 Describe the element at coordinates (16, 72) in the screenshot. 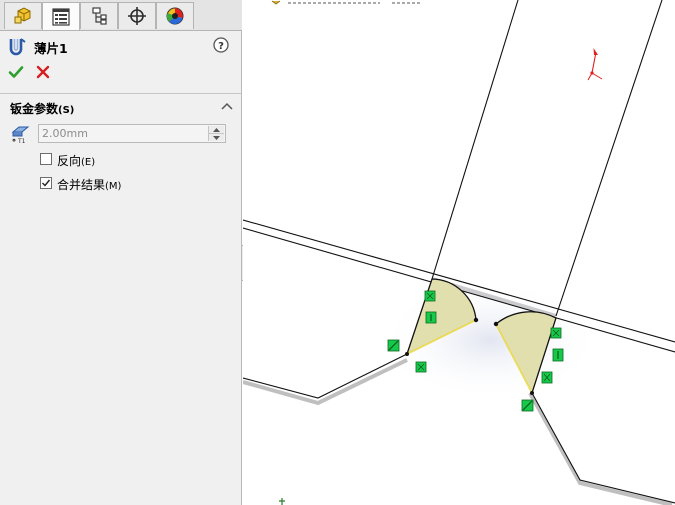

I see `ok-button` at that location.